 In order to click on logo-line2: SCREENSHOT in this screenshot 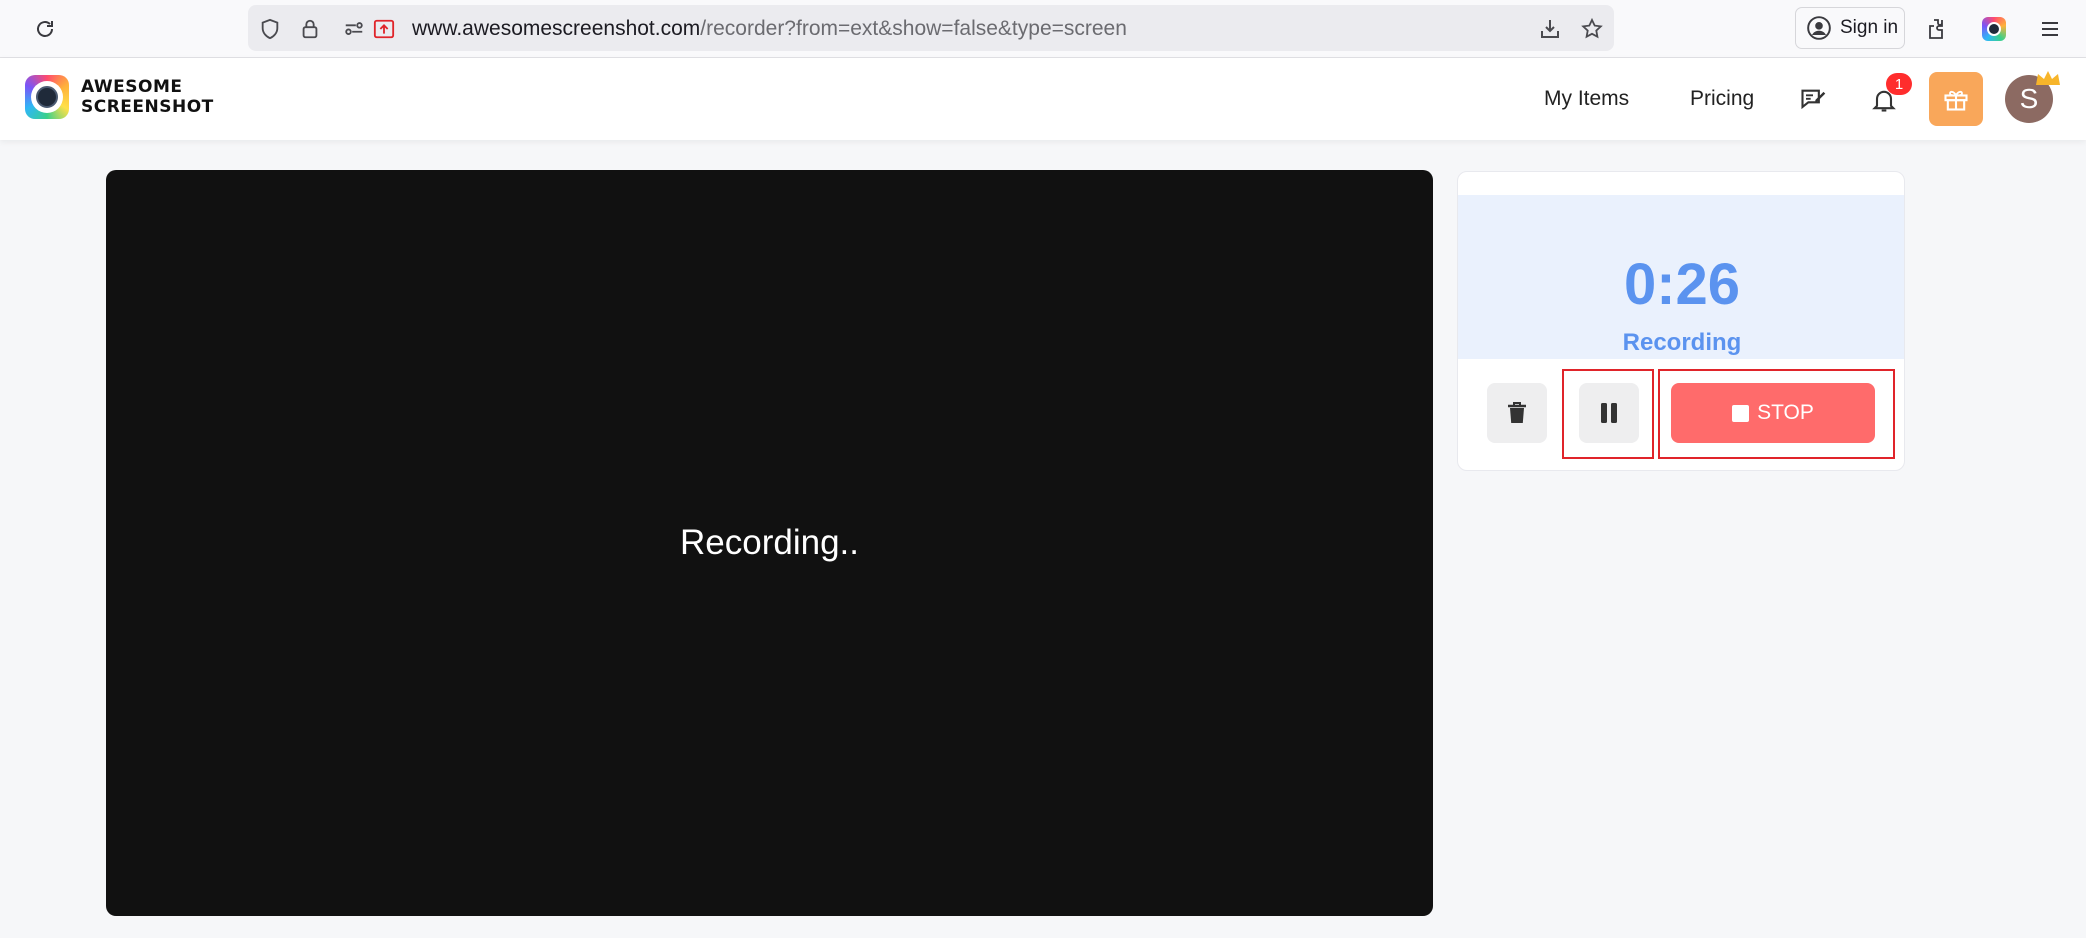, I will do `click(147, 107)`.